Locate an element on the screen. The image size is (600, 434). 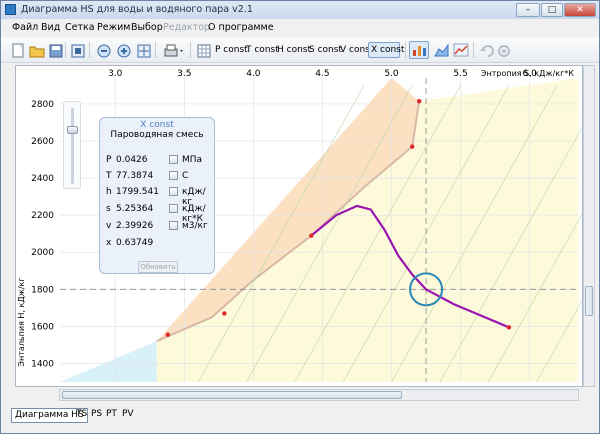
s-const-button: S const is located at coordinates (325, 50).